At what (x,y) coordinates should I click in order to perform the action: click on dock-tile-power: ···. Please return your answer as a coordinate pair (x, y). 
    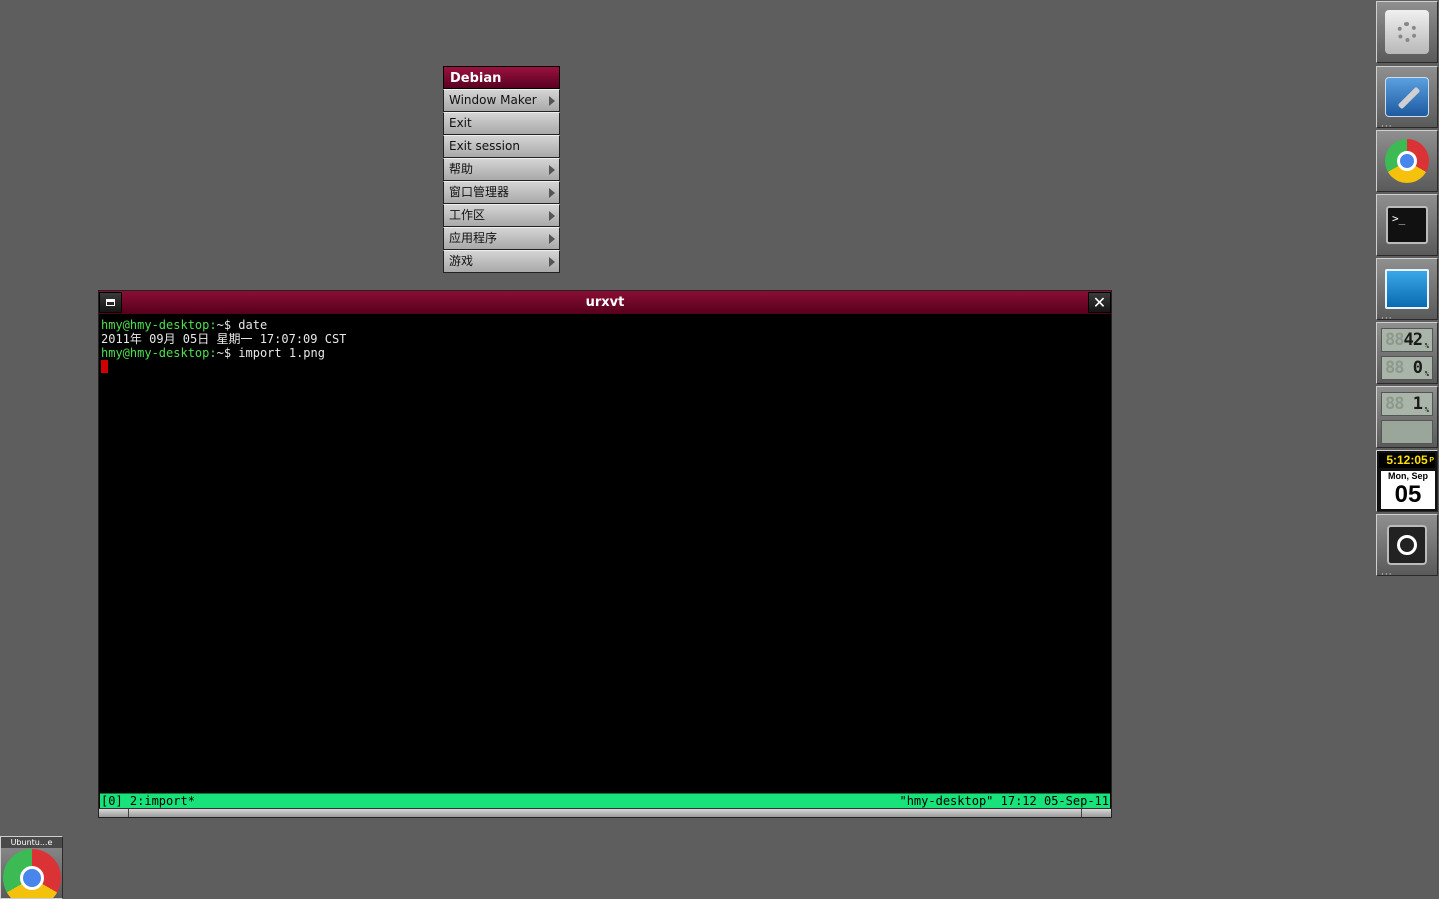
    Looking at the image, I should click on (1407, 547).